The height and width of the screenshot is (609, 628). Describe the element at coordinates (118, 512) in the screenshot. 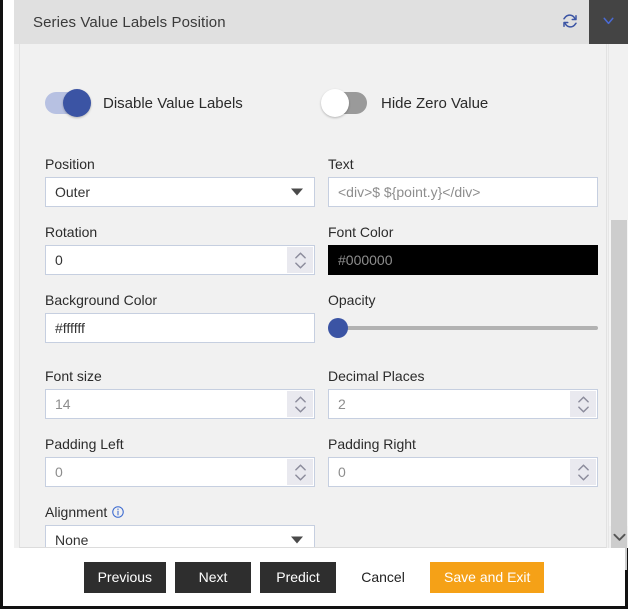

I see `info-icon` at that location.